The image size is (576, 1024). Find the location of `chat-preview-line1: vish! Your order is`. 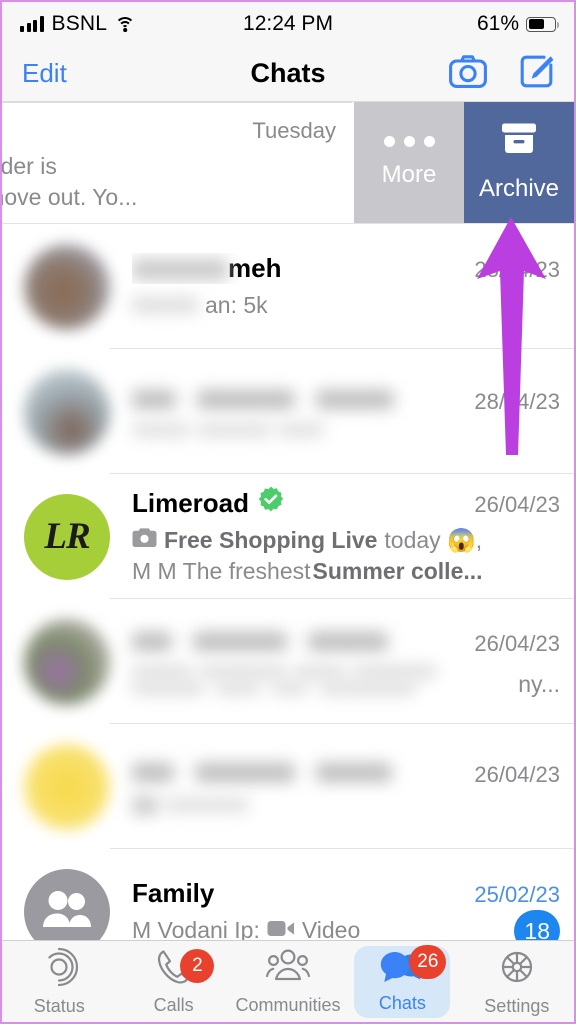

chat-preview-line1: vish! Your order is is located at coordinates (169, 166).